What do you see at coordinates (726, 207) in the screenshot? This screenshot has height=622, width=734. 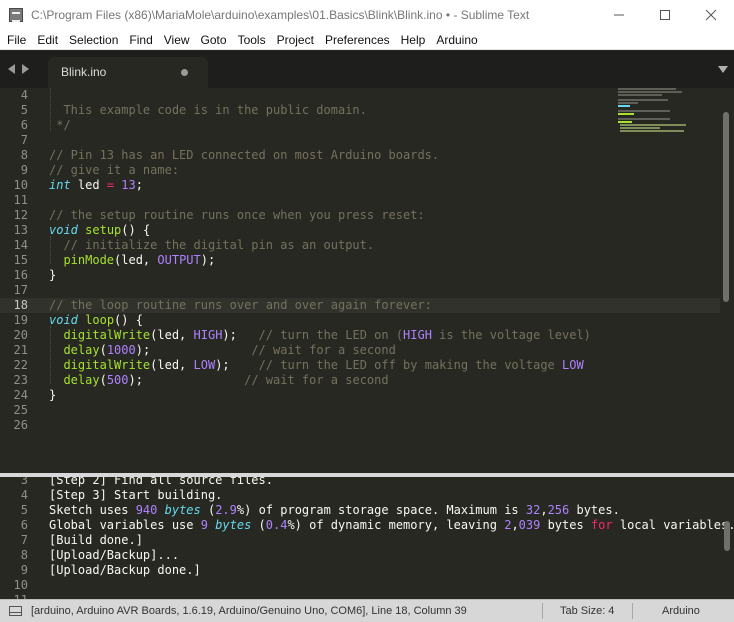 I see `editor-scrollbar` at bounding box center [726, 207].